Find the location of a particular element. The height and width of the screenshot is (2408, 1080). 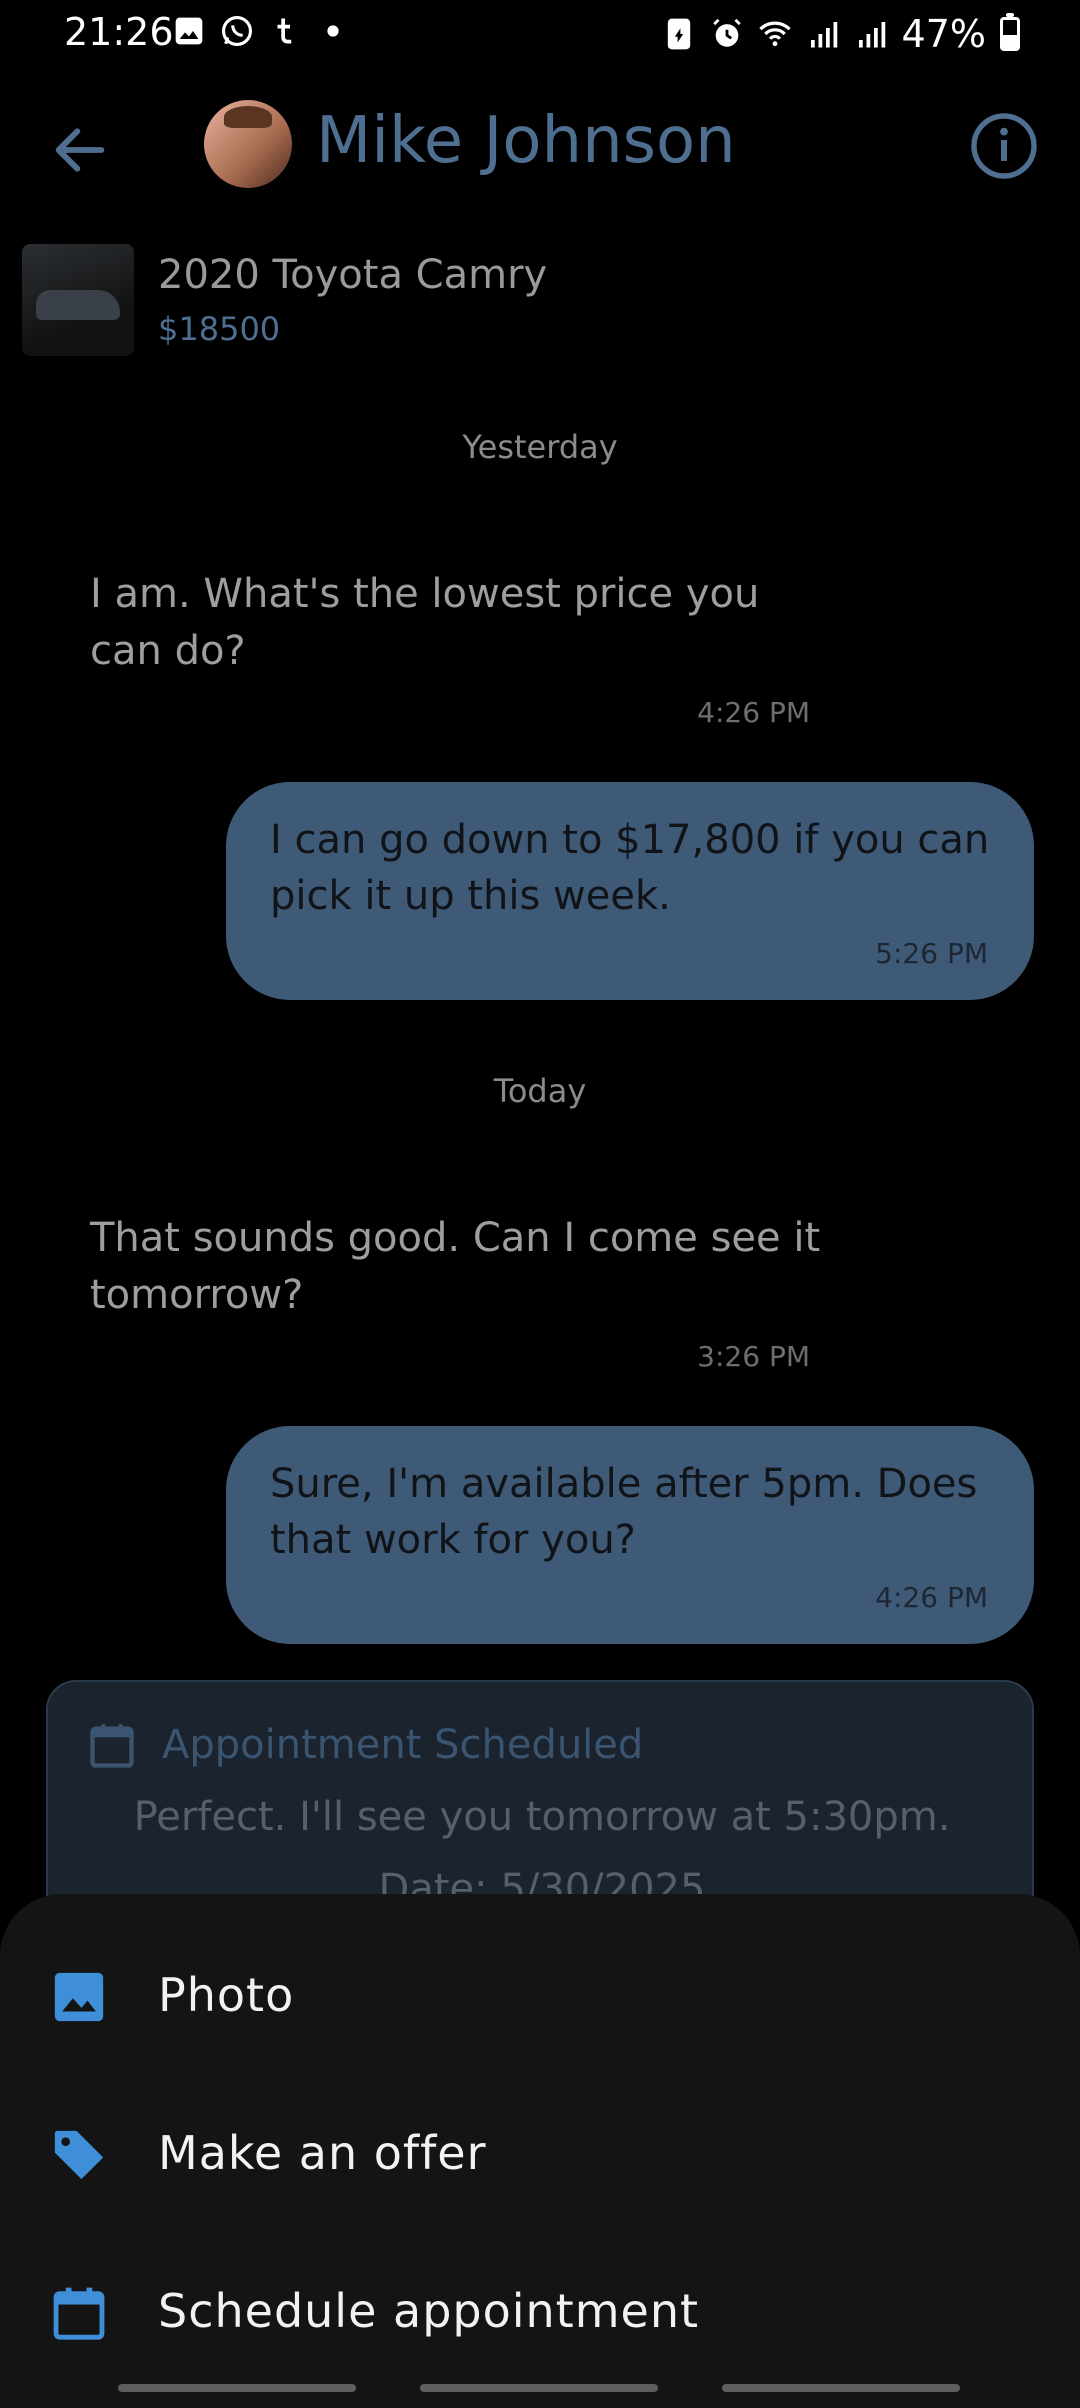

navigation-bar is located at coordinates (540, 2388).